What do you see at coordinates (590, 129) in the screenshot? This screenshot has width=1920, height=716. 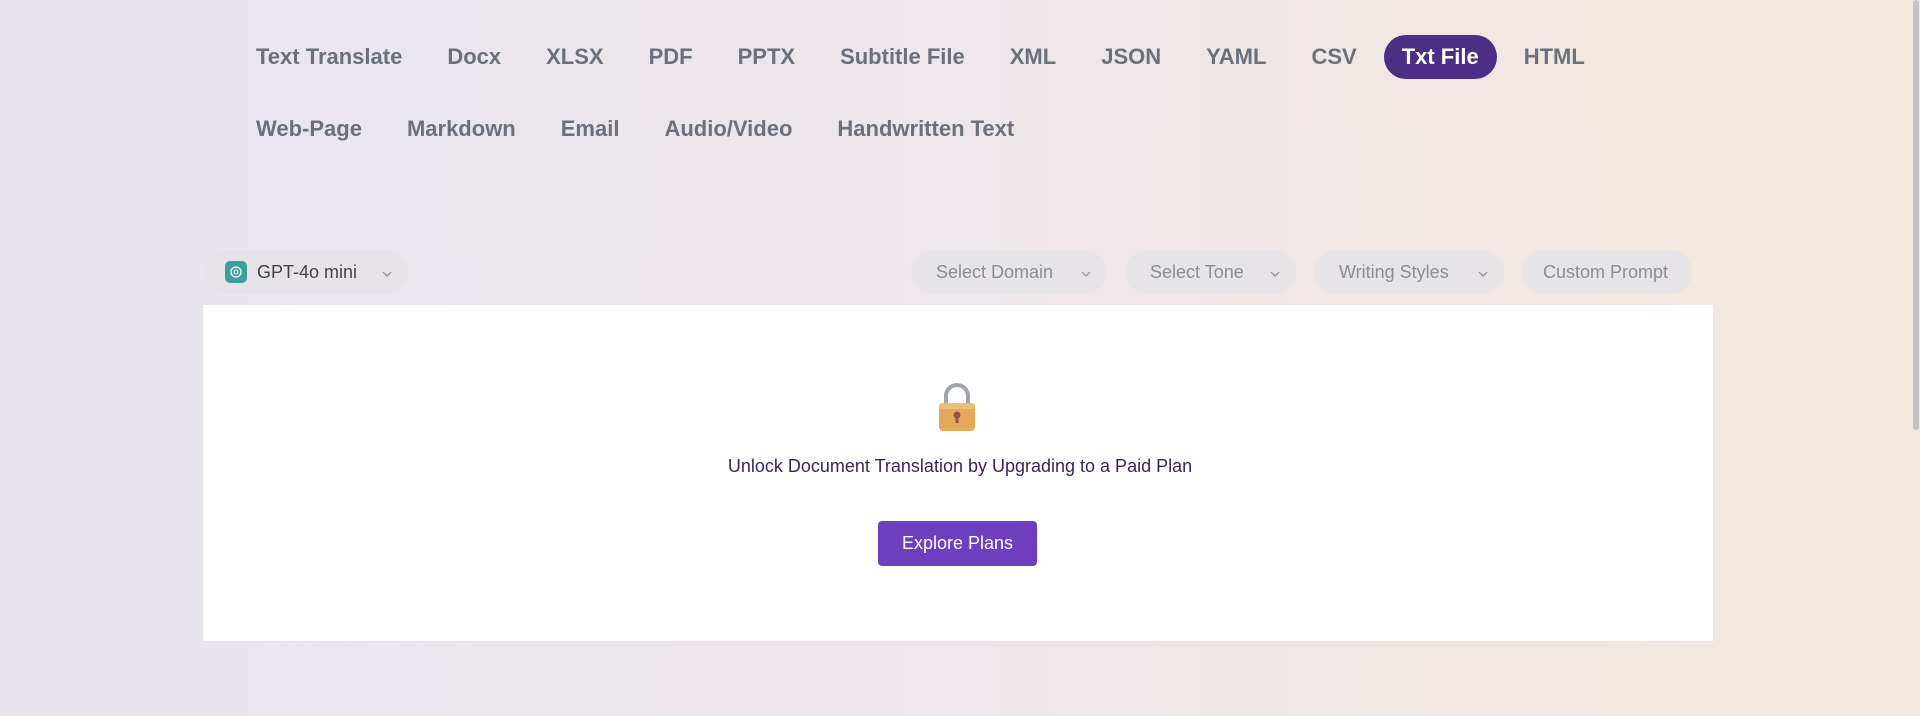 I see `tab-email: Email` at bounding box center [590, 129].